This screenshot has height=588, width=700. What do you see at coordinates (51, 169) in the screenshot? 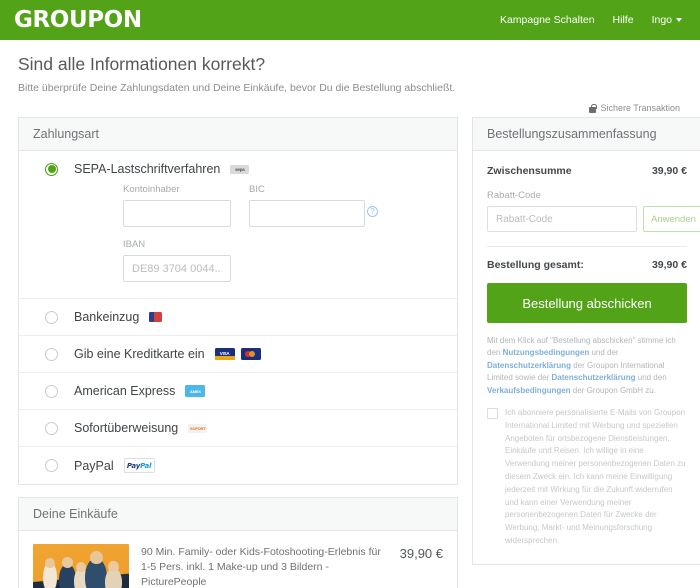
I see `radio-sepa` at bounding box center [51, 169].